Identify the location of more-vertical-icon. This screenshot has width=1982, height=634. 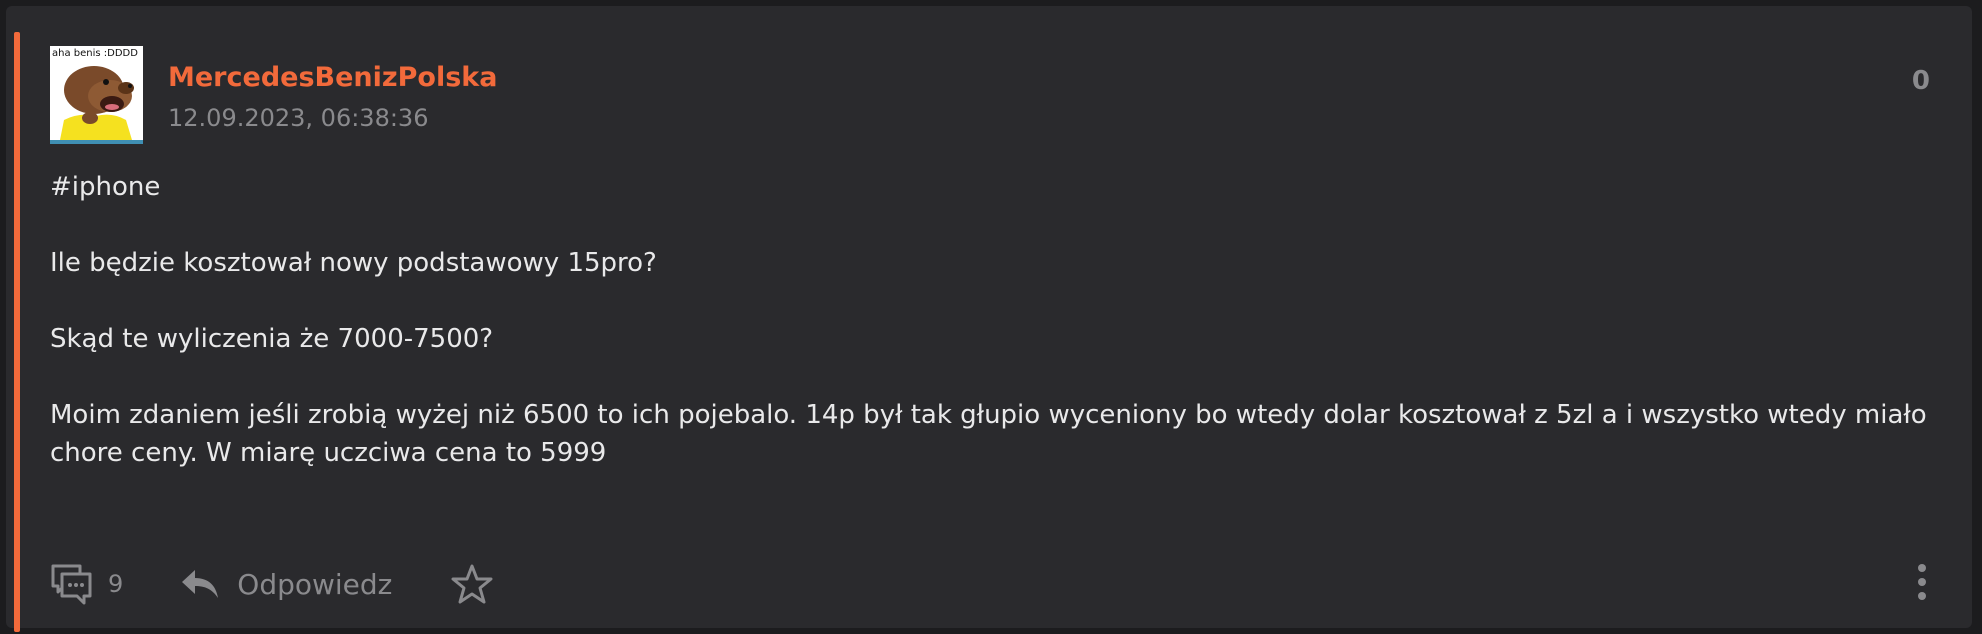
(1922, 582).